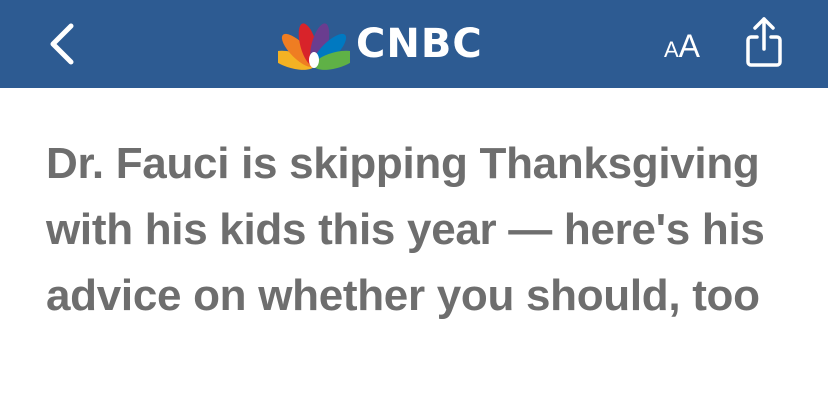 This screenshot has width=828, height=407. I want to click on text-size-small-label: A, so click(671, 49).